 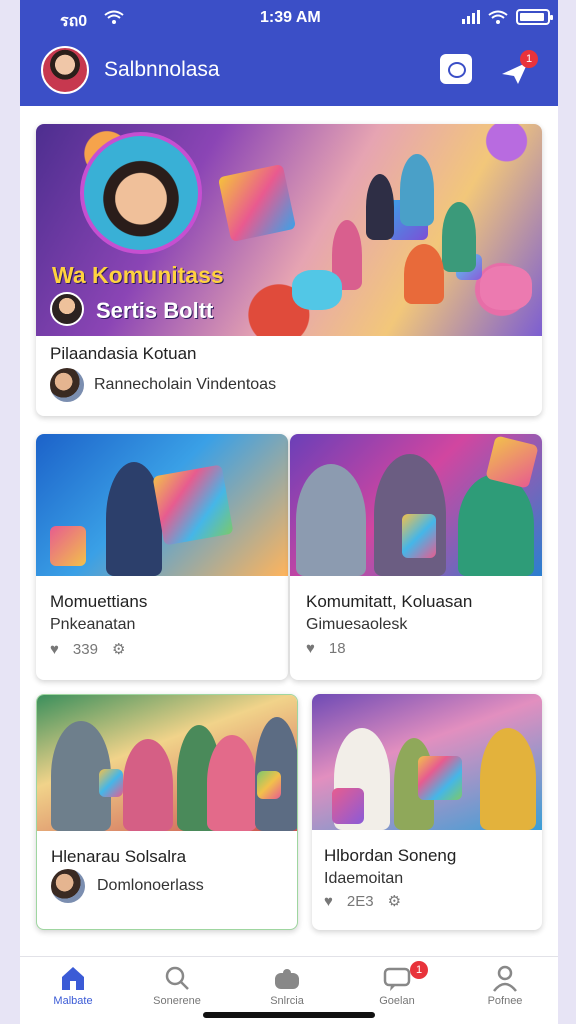 I want to click on chat-icon, so click(x=397, y=979).